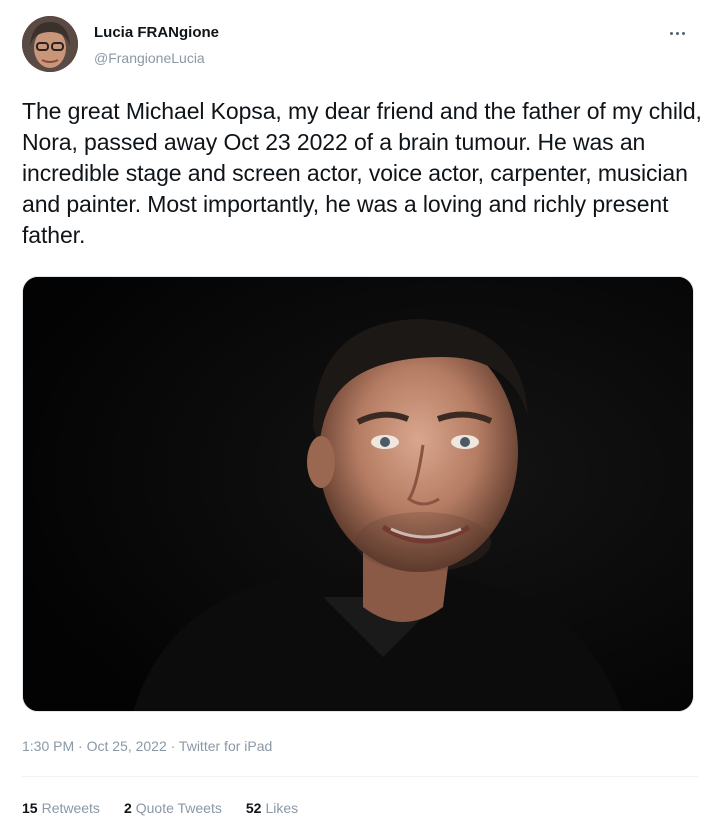 The height and width of the screenshot is (824, 720). I want to click on retweets-label: Retweets, so click(70, 808).